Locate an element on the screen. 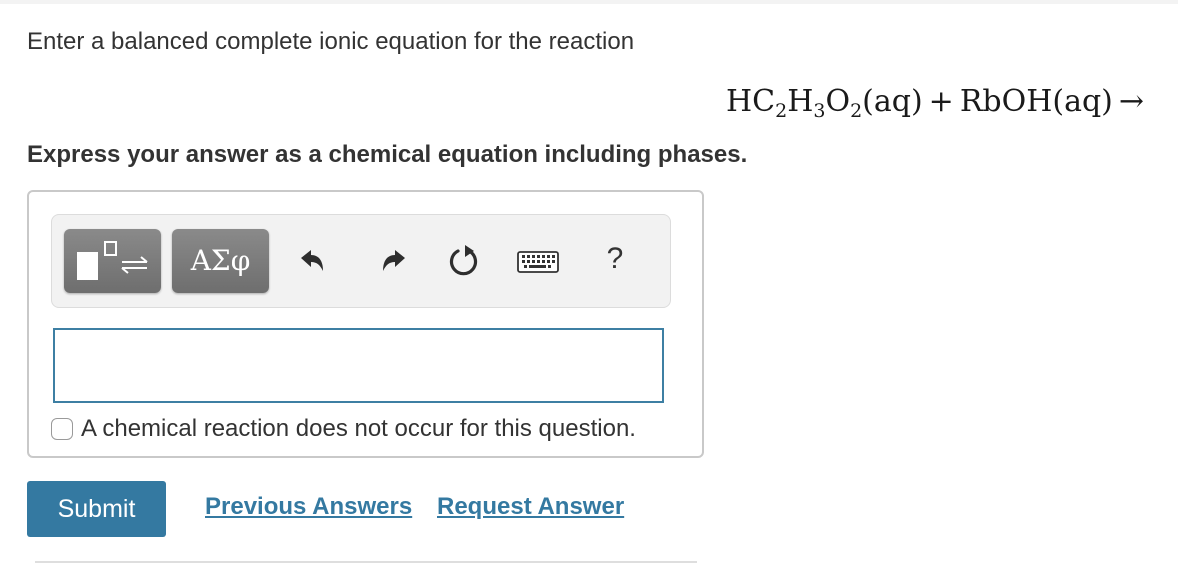  redo-icon is located at coordinates (394, 260).